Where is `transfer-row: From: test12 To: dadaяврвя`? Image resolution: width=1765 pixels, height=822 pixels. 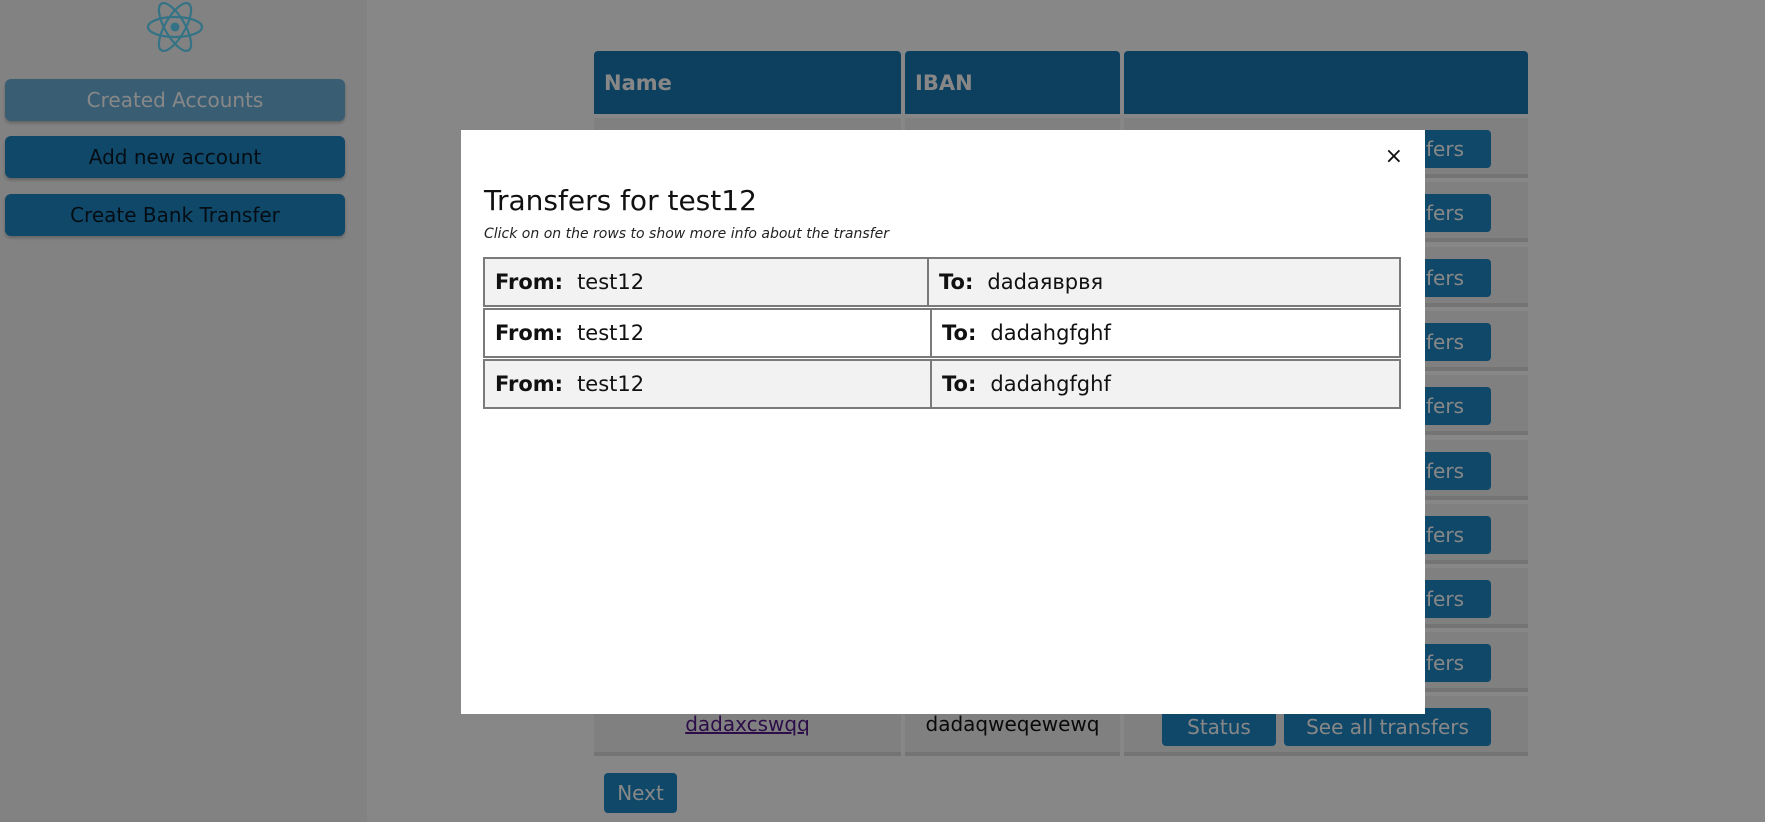 transfer-row: From: test12 To: dadaяврвя is located at coordinates (942, 282).